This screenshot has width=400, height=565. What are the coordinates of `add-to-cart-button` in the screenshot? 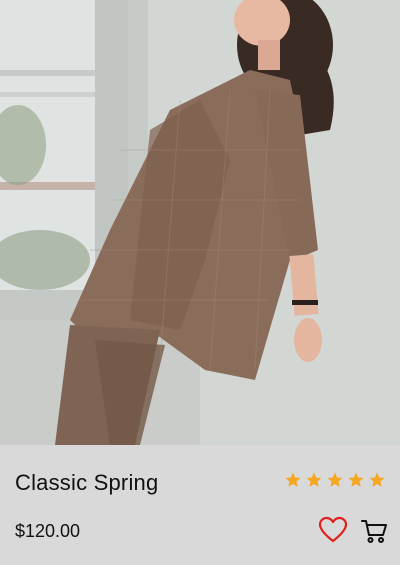 It's located at (374, 531).